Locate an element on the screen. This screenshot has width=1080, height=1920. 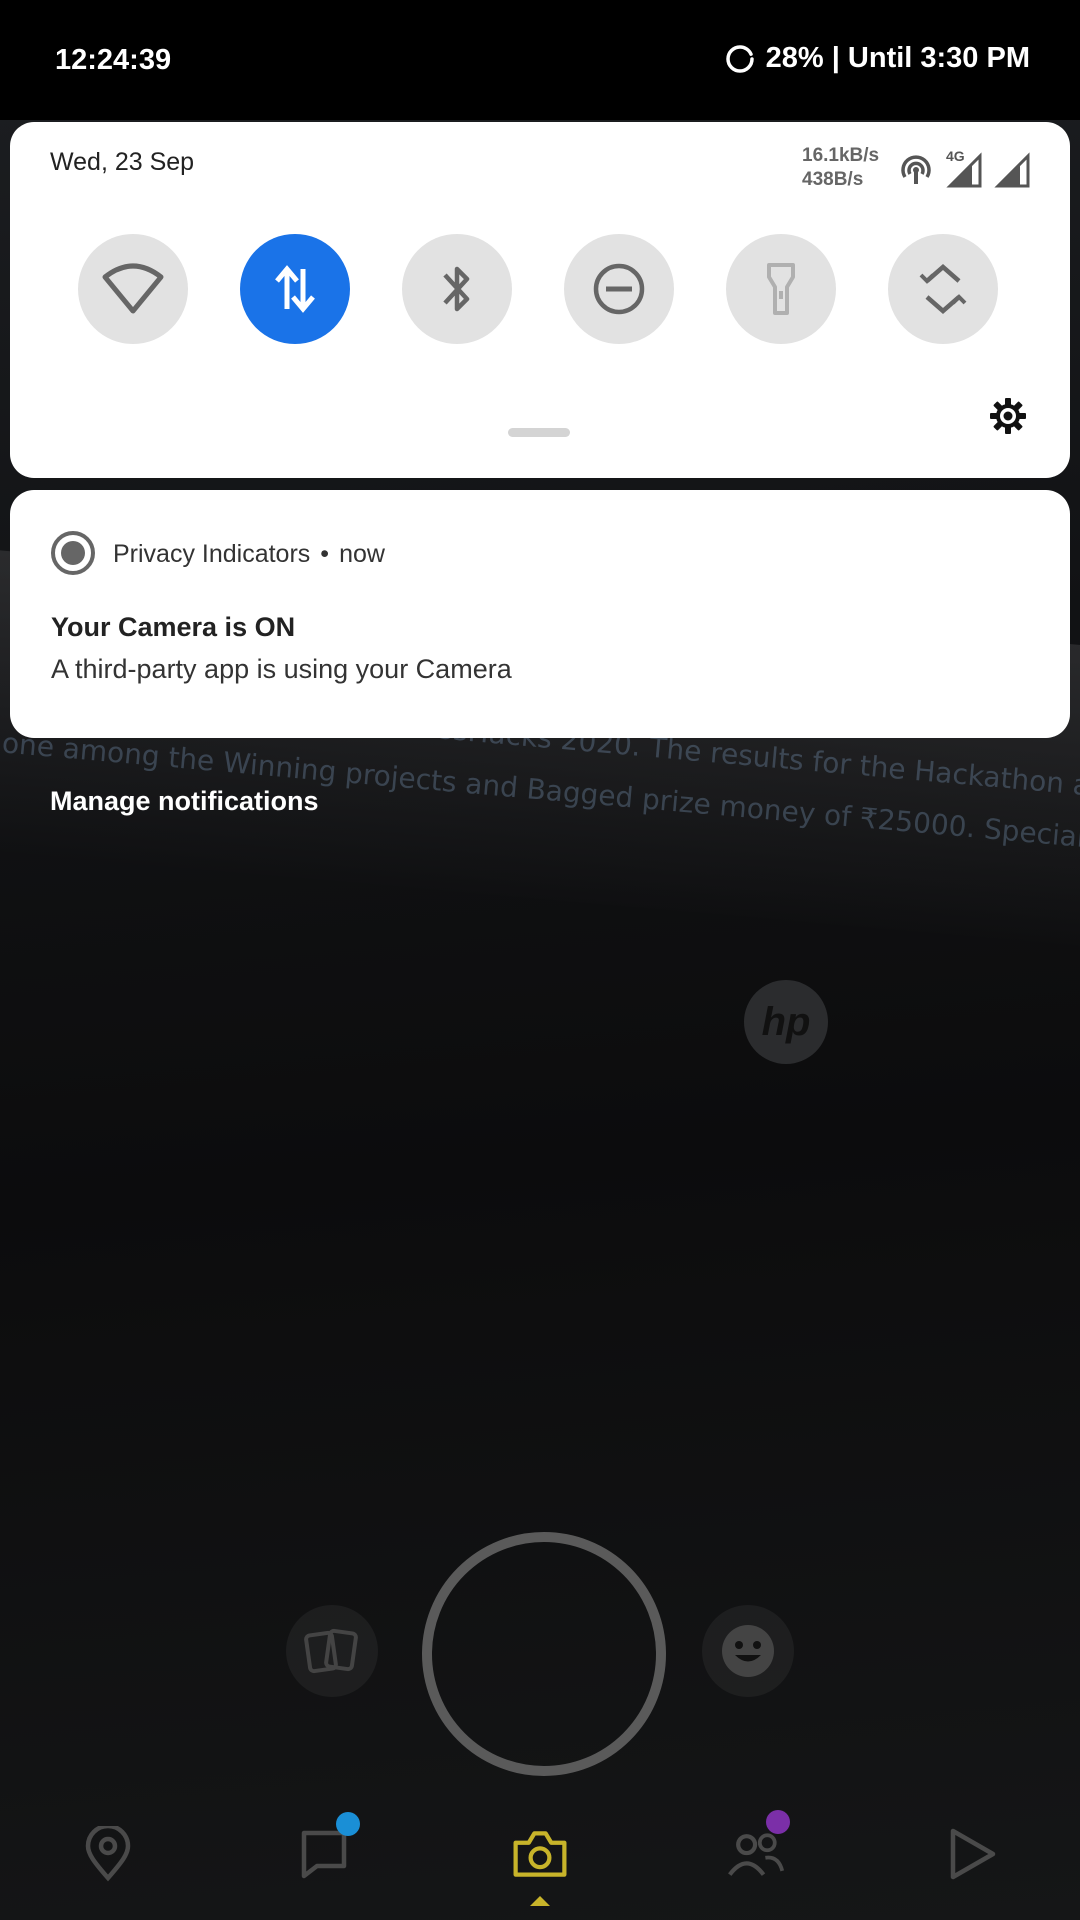
camera-icon is located at coordinates (540, 1854).